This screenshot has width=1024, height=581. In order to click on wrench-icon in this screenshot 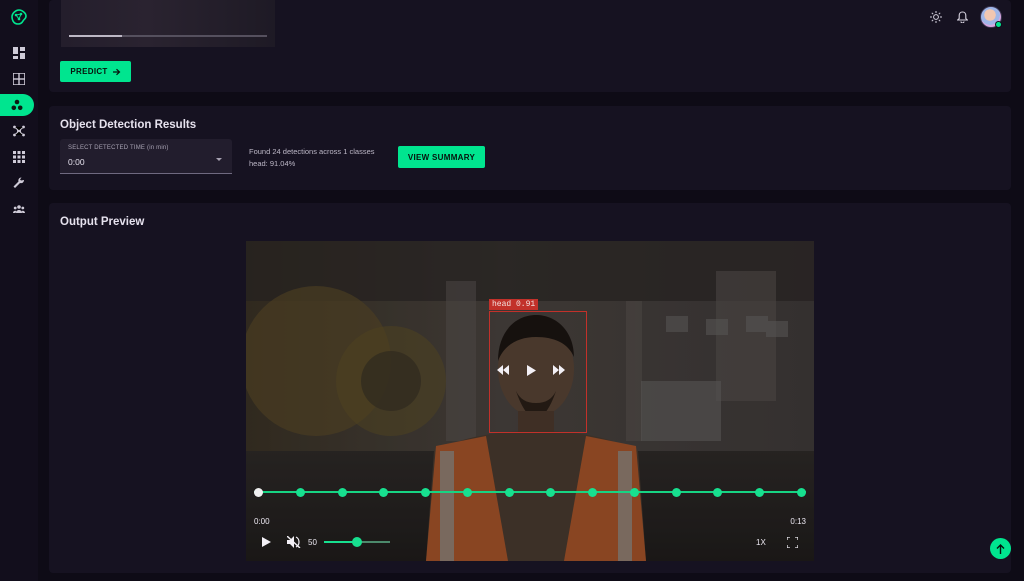, I will do `click(19, 182)`.